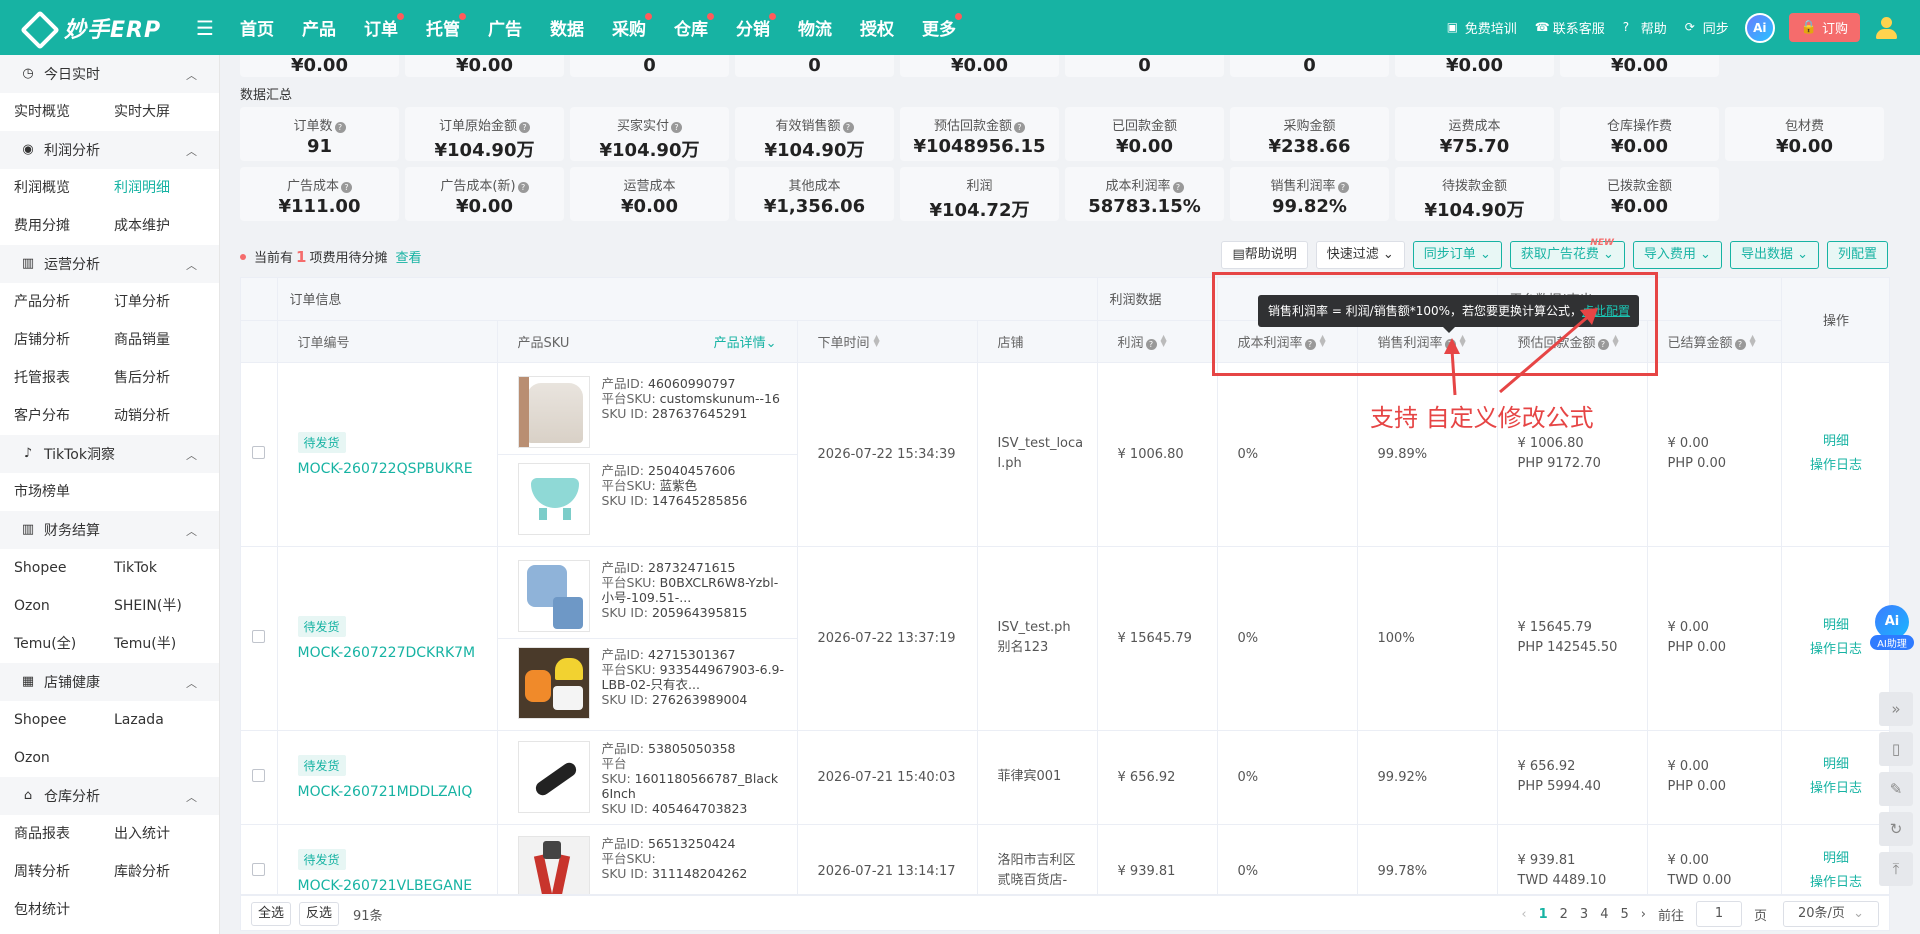  What do you see at coordinates (505, 27) in the screenshot?
I see `nav-item-4: 广告` at bounding box center [505, 27].